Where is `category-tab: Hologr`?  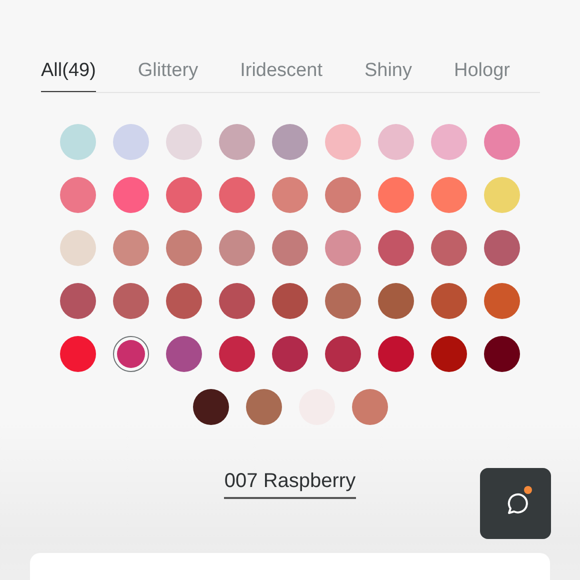 category-tab: Hologr is located at coordinates (482, 75).